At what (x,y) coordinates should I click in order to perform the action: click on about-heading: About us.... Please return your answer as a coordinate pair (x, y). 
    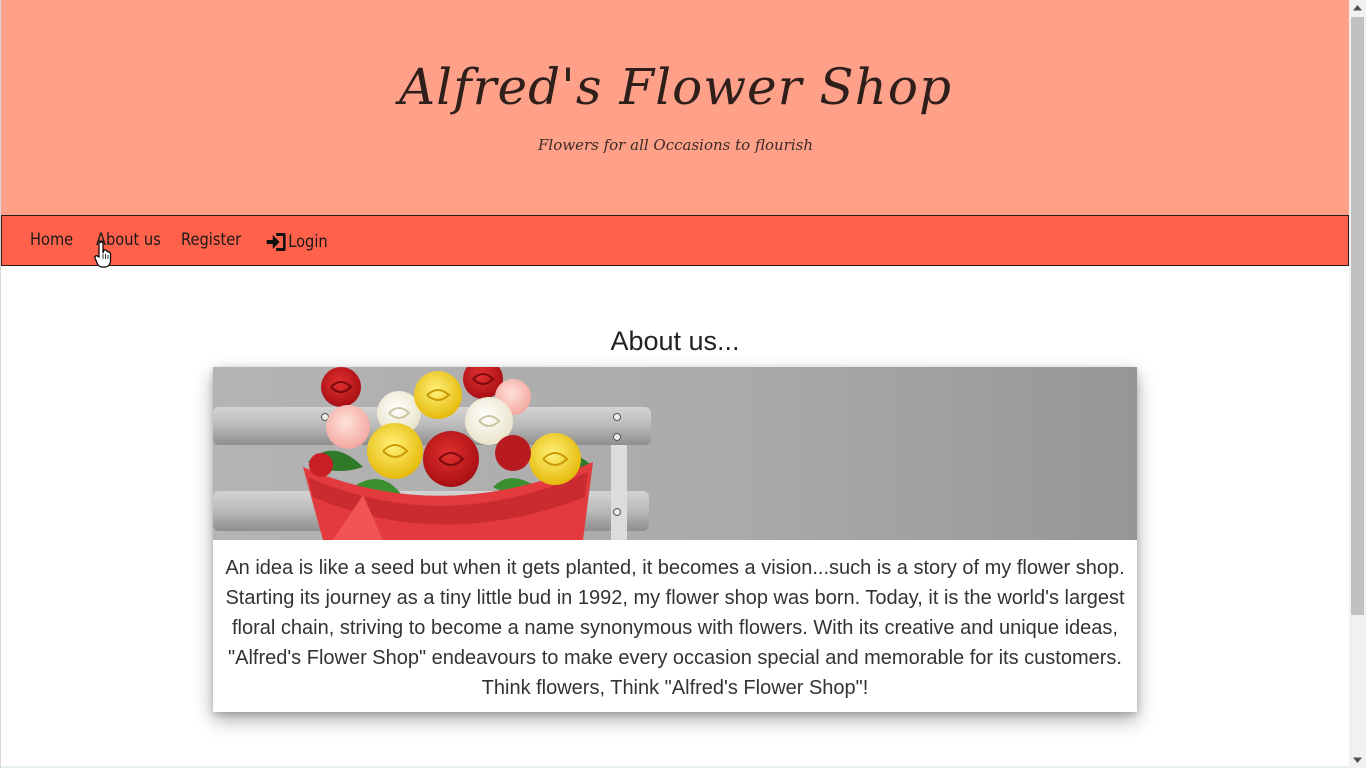
    Looking at the image, I should click on (675, 341).